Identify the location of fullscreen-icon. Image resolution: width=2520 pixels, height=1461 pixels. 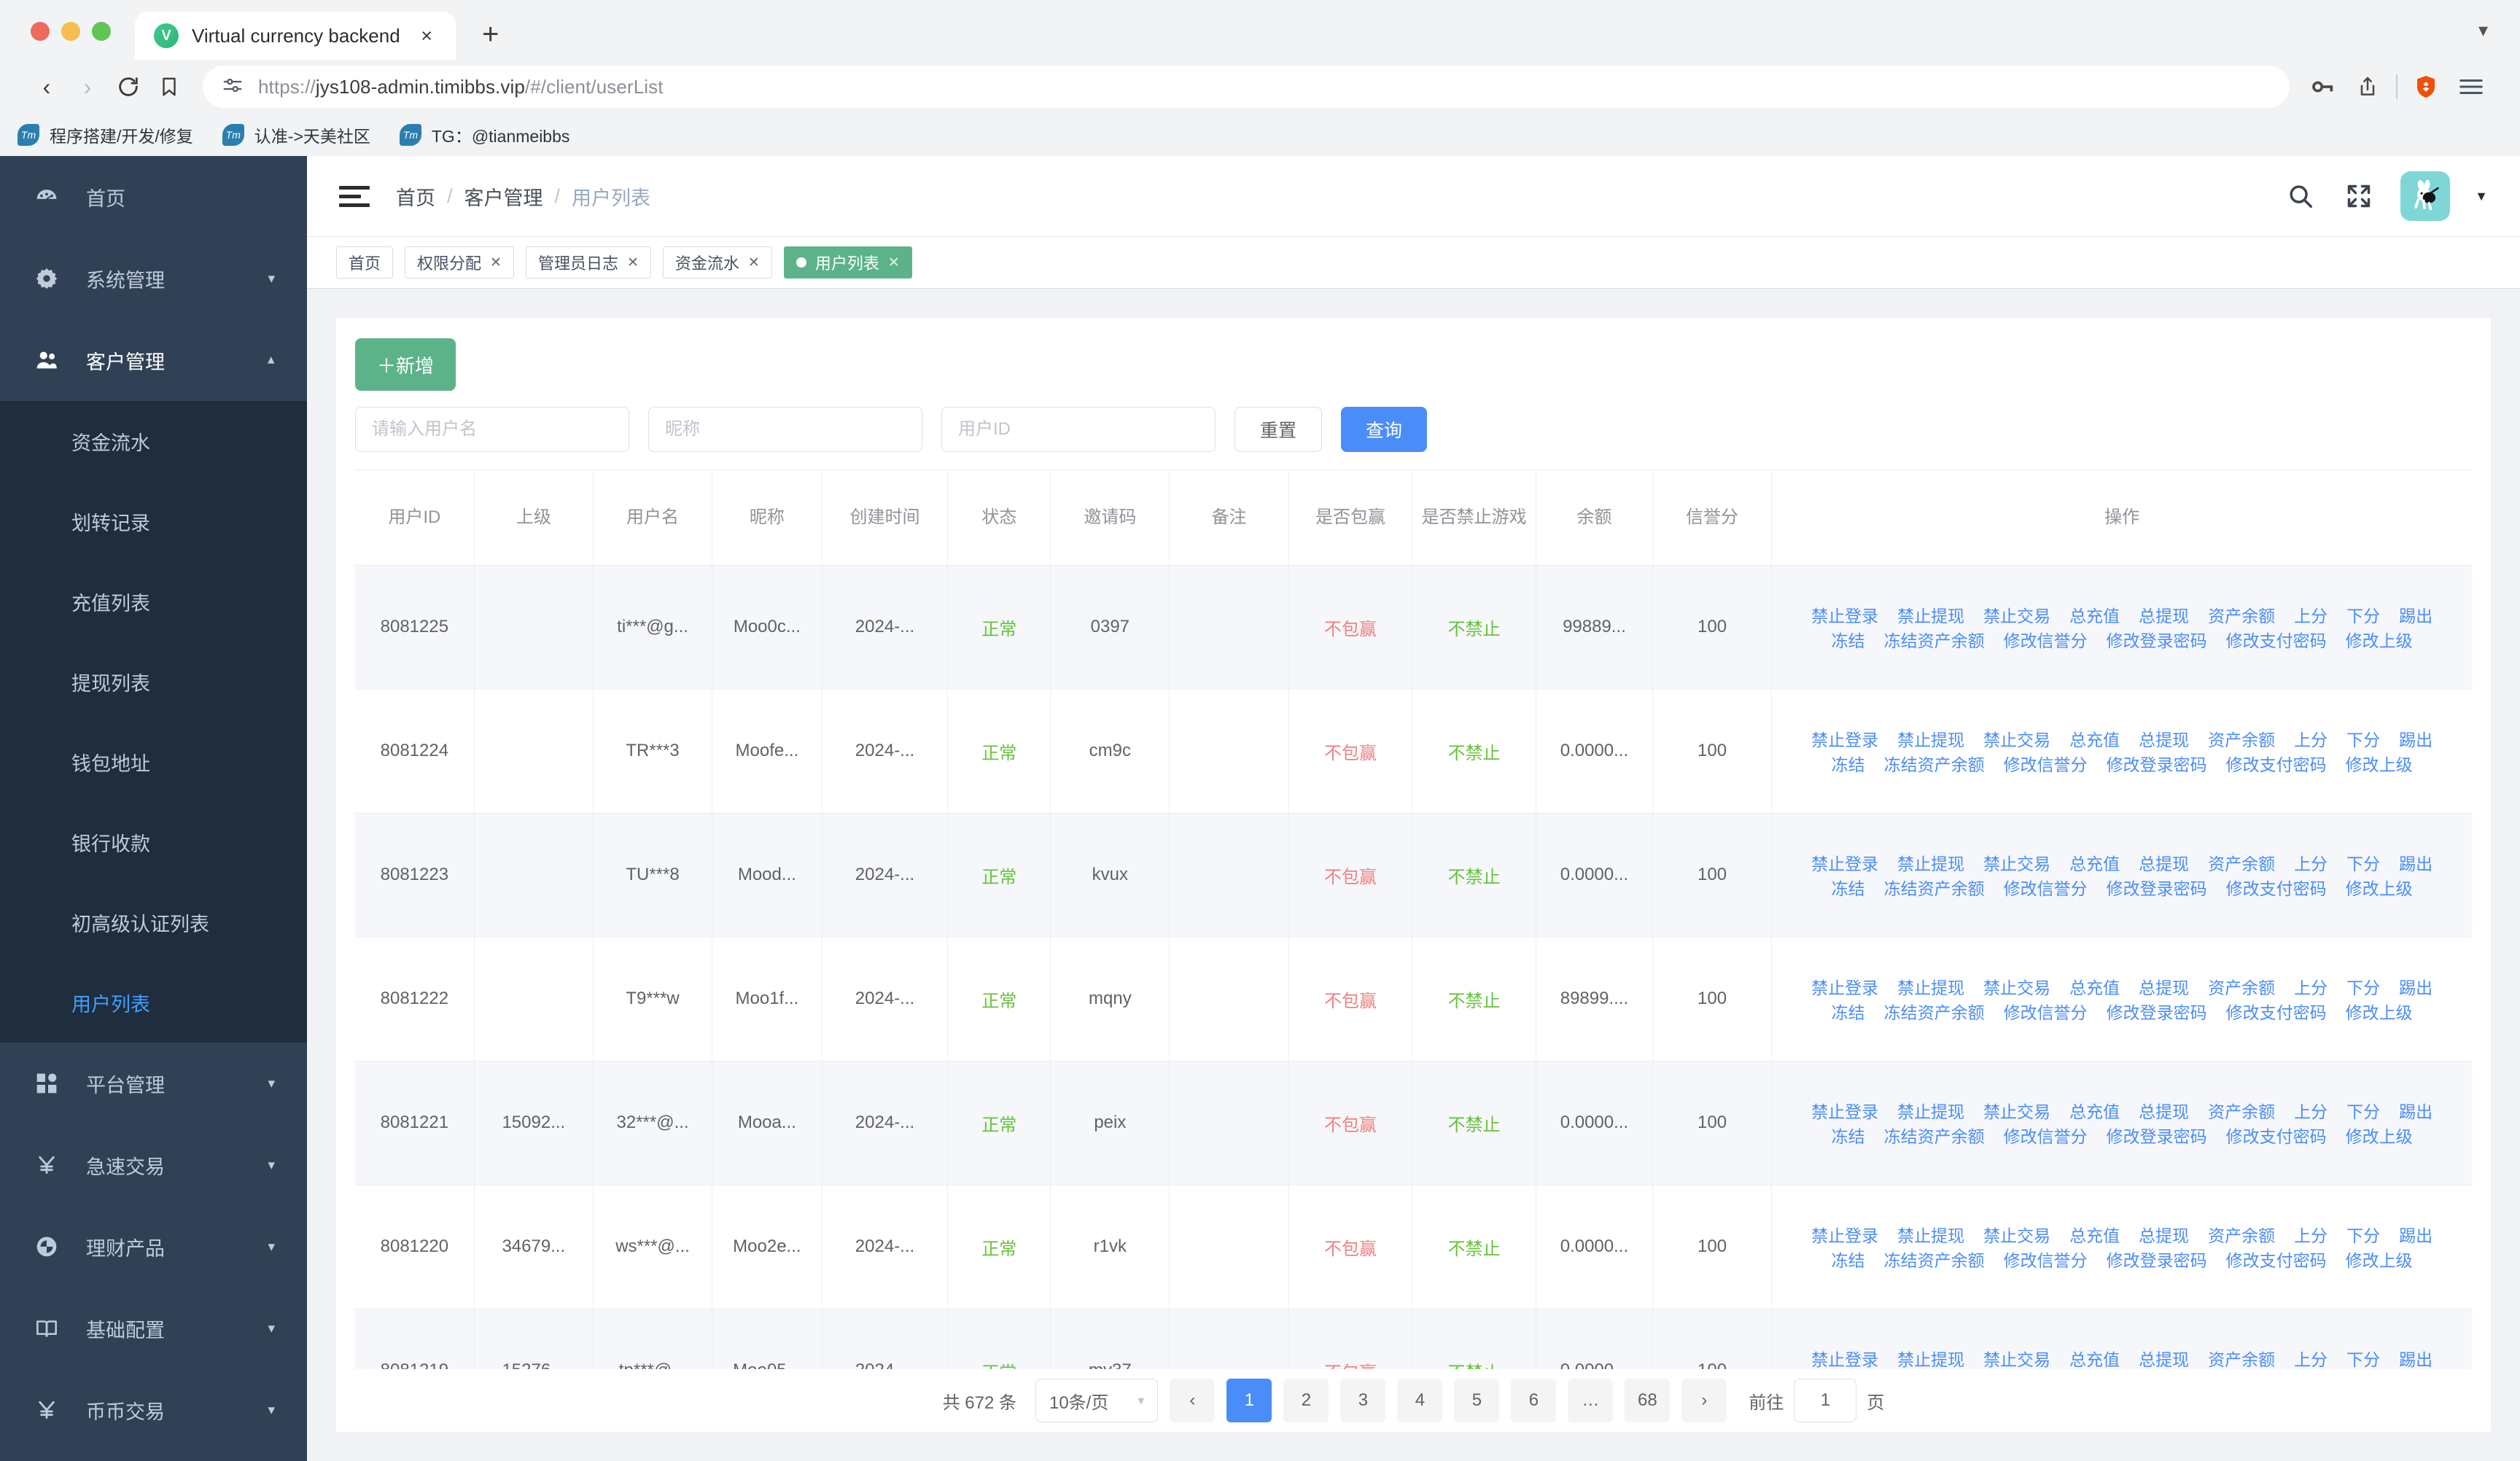
(2359, 196).